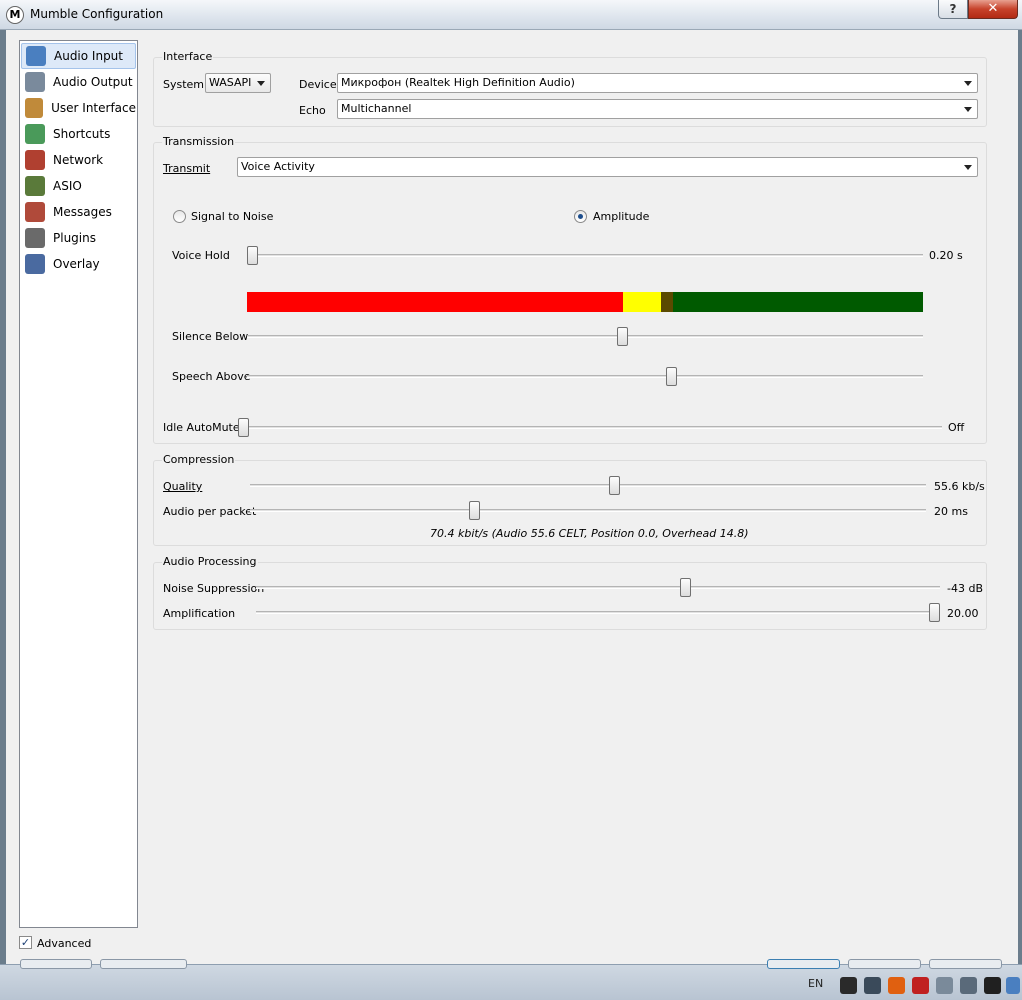 Image resolution: width=1022 pixels, height=1000 pixels. What do you see at coordinates (15, 15) in the screenshot?
I see `mumble-logo-icon: M` at bounding box center [15, 15].